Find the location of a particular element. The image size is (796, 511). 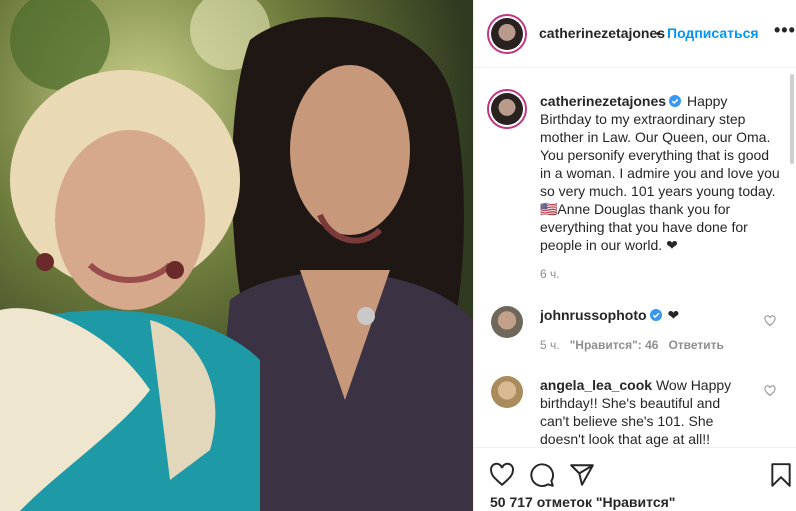

comment-text: johnrussophoto ❤ is located at coordinates (660, 315).